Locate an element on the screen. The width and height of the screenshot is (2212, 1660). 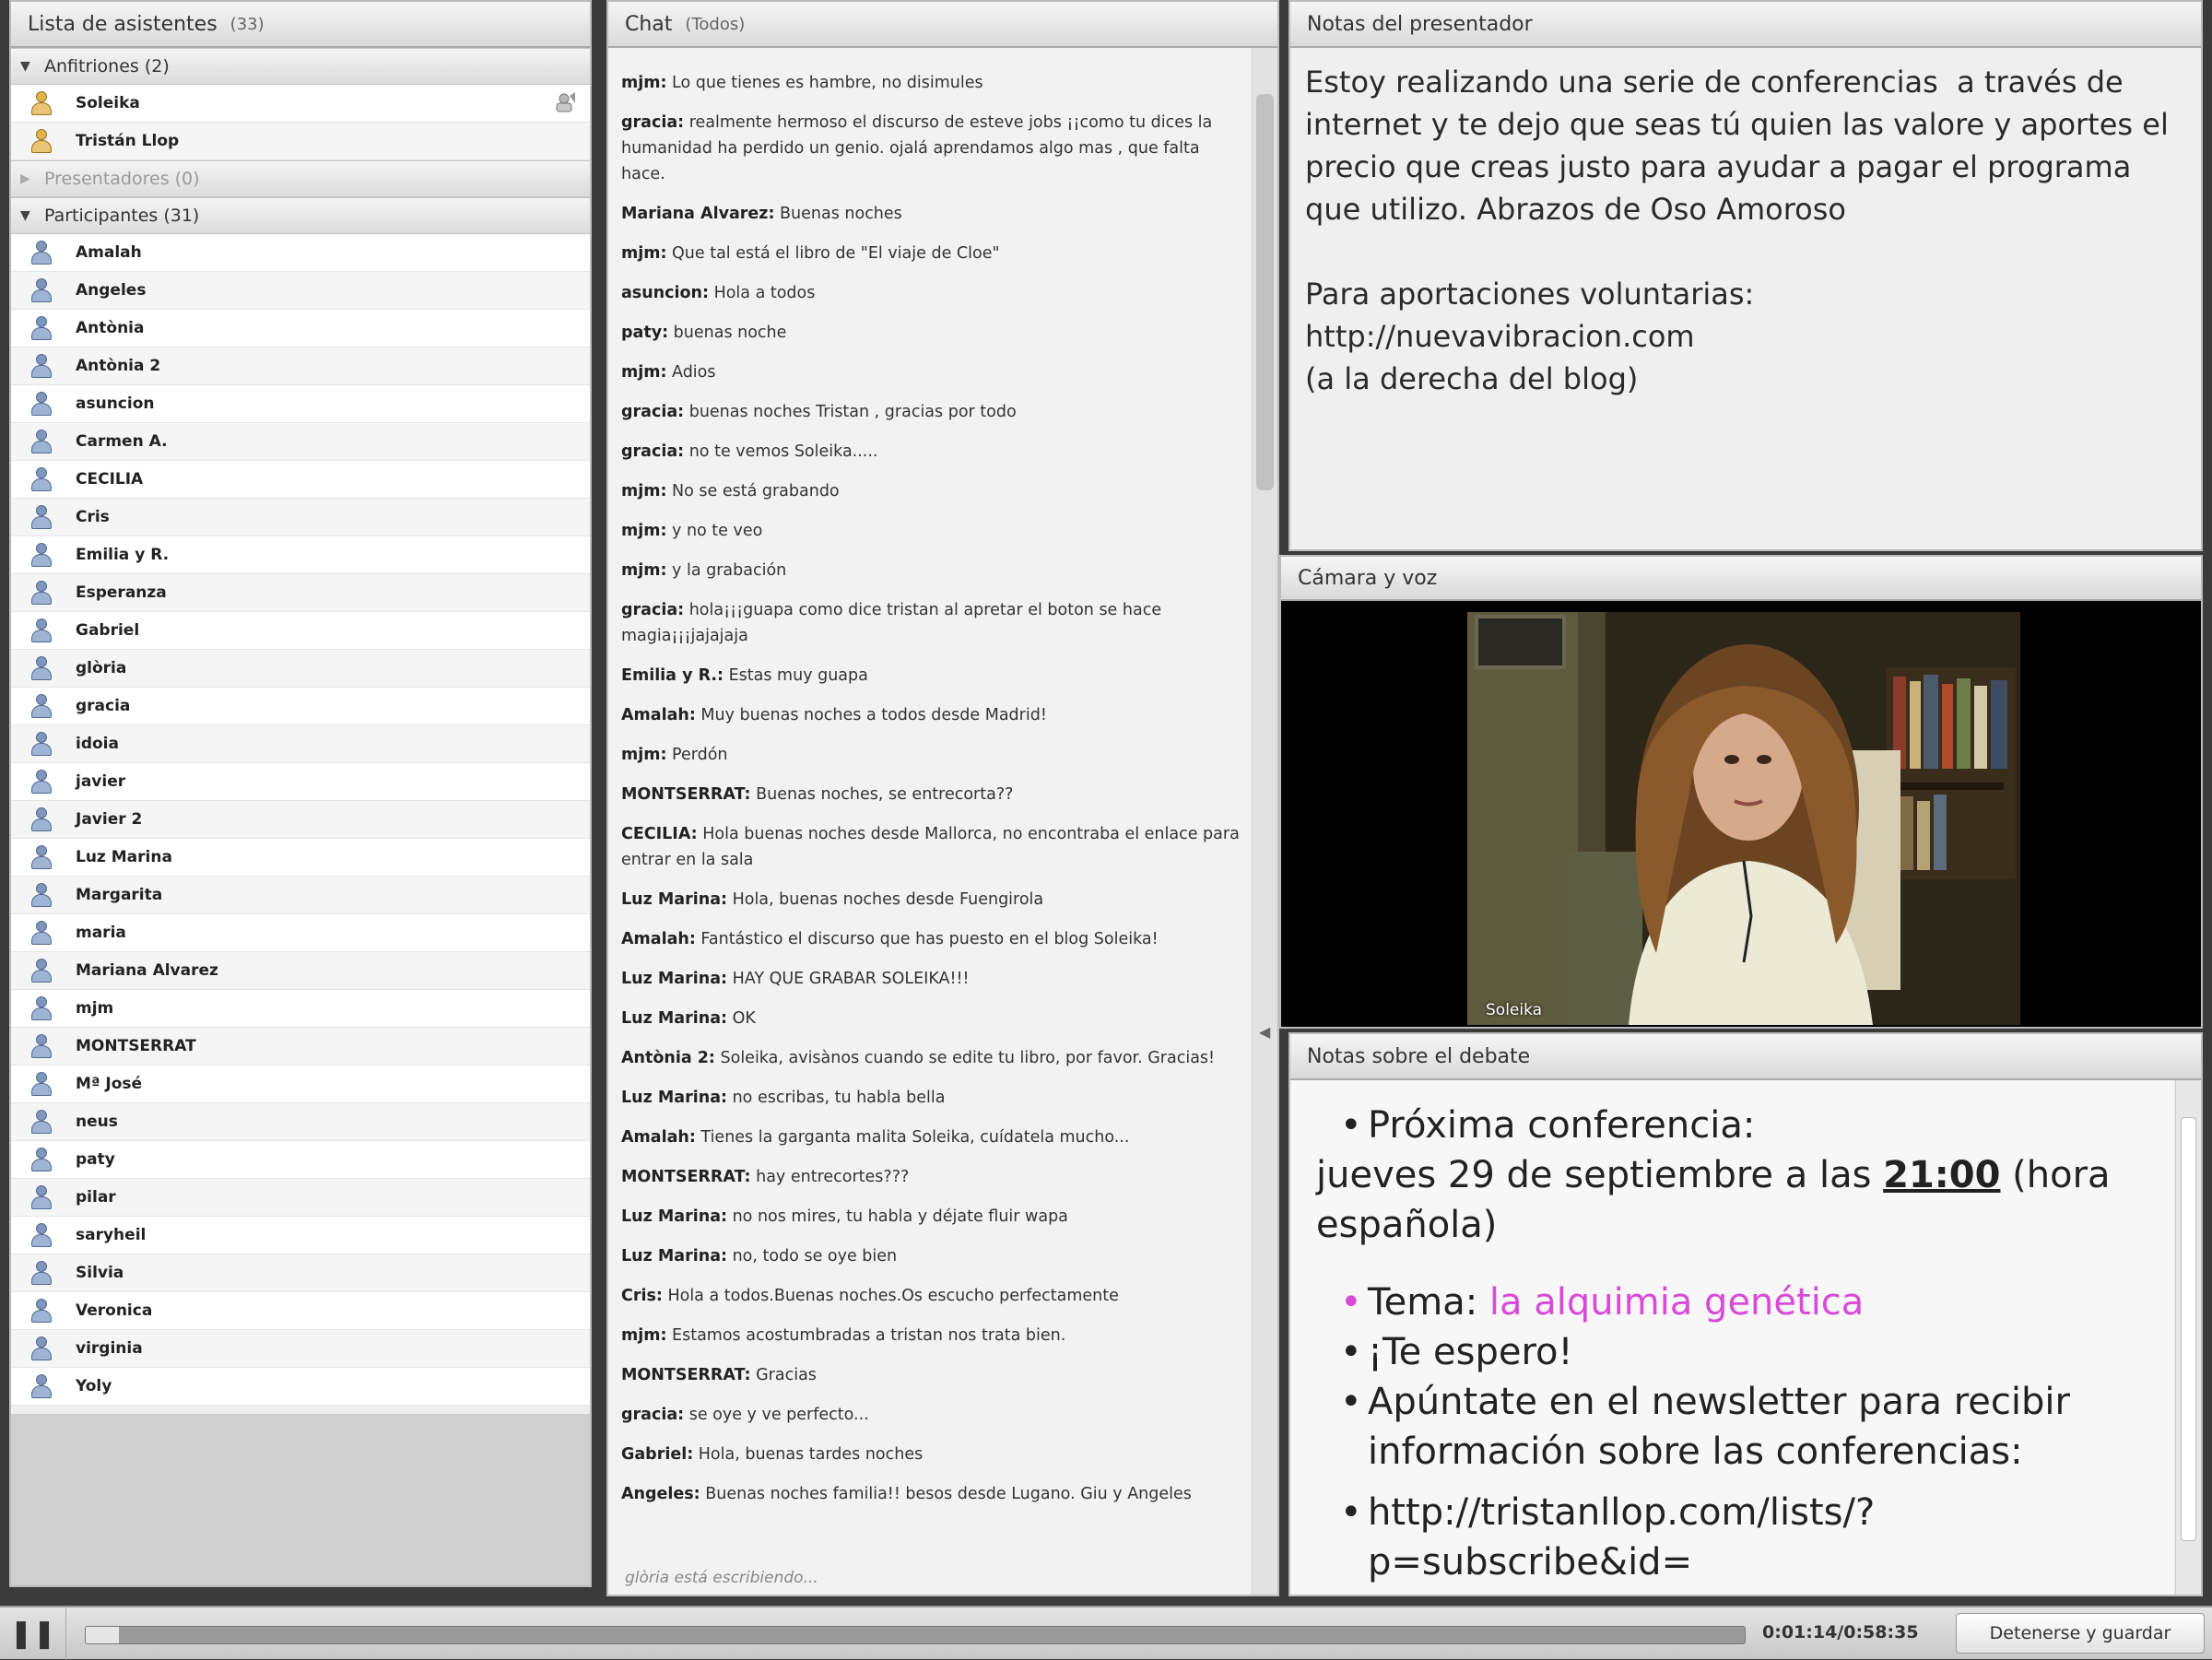
participant-row: maria is located at coordinates (300, 933).